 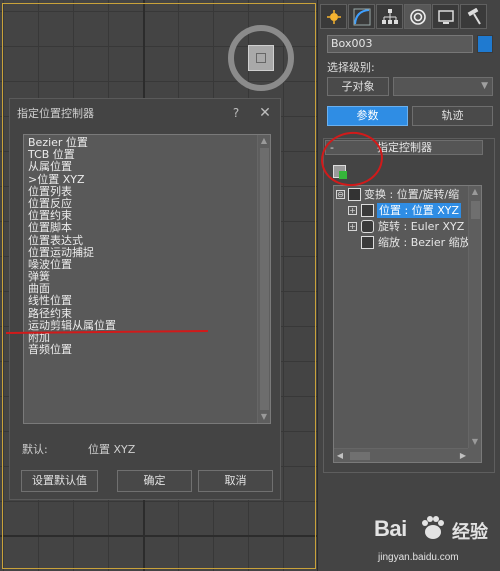 I want to click on tree-item-label: 变换 : 位置/旋转/缩, so click(x=412, y=194).